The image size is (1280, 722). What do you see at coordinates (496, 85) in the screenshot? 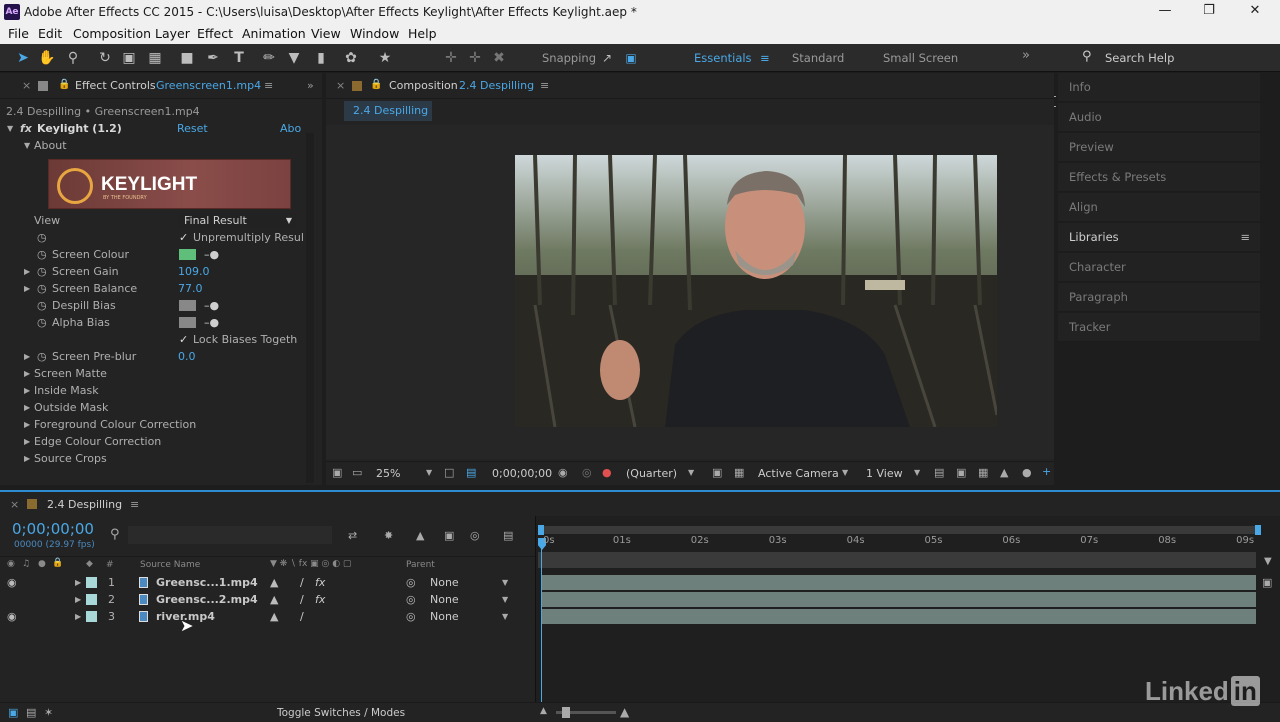
I see `composition-name: 2.4 Despilling` at bounding box center [496, 85].